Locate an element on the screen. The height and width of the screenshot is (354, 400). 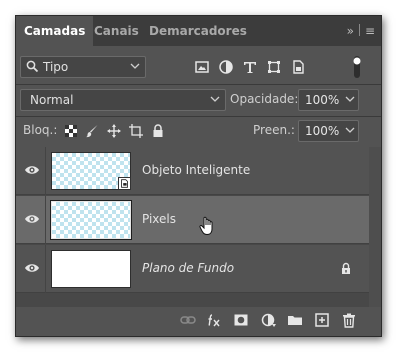
add-mask-icon is located at coordinates (241, 320).